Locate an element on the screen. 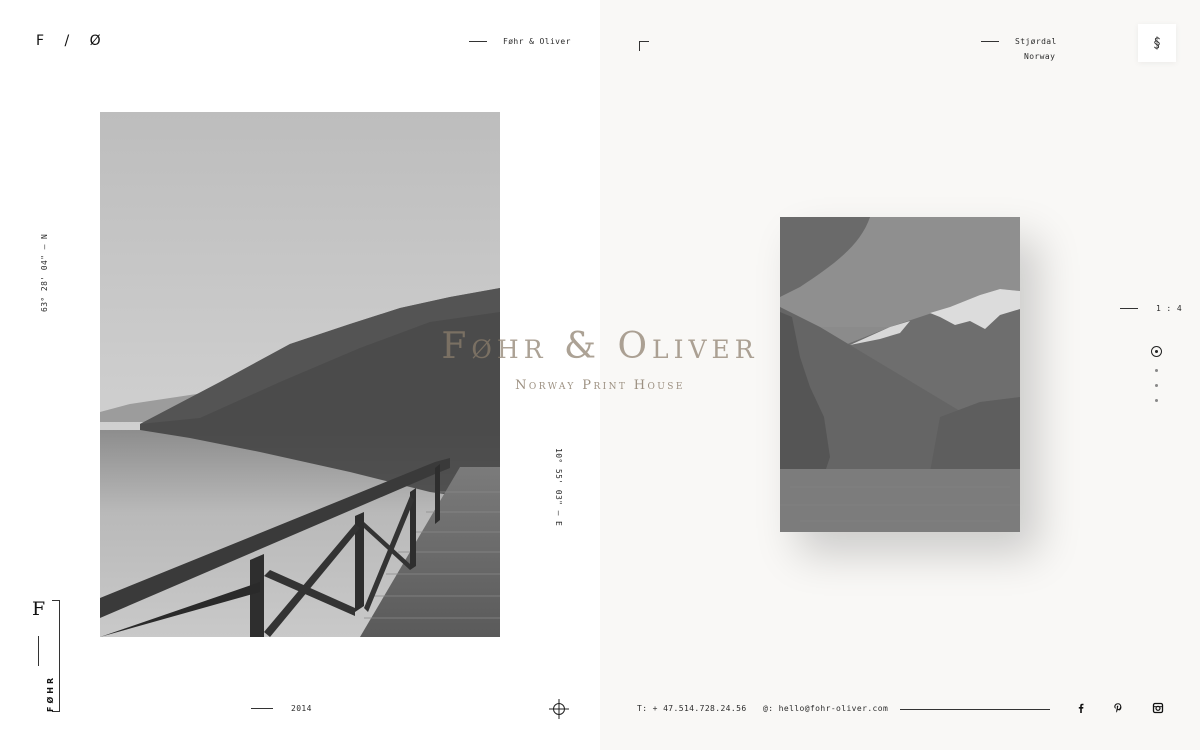 The height and width of the screenshot is (750, 1200). slide-dots is located at coordinates (1157, 374).